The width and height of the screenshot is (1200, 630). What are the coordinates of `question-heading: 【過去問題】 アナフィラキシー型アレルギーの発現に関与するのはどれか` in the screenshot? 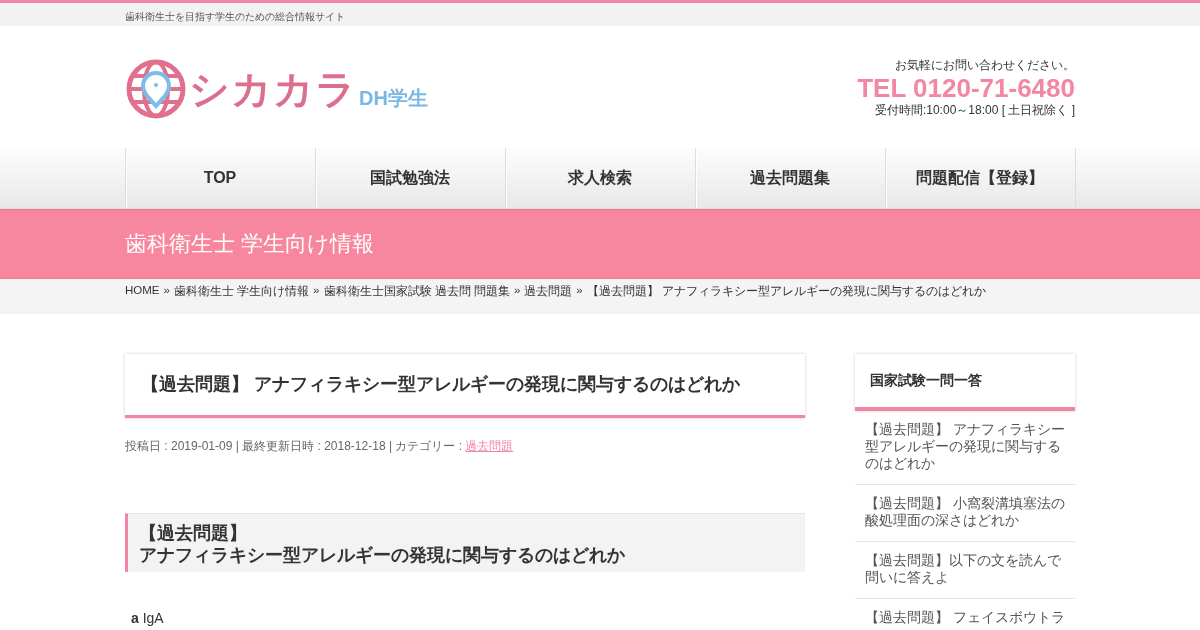 It's located at (465, 542).